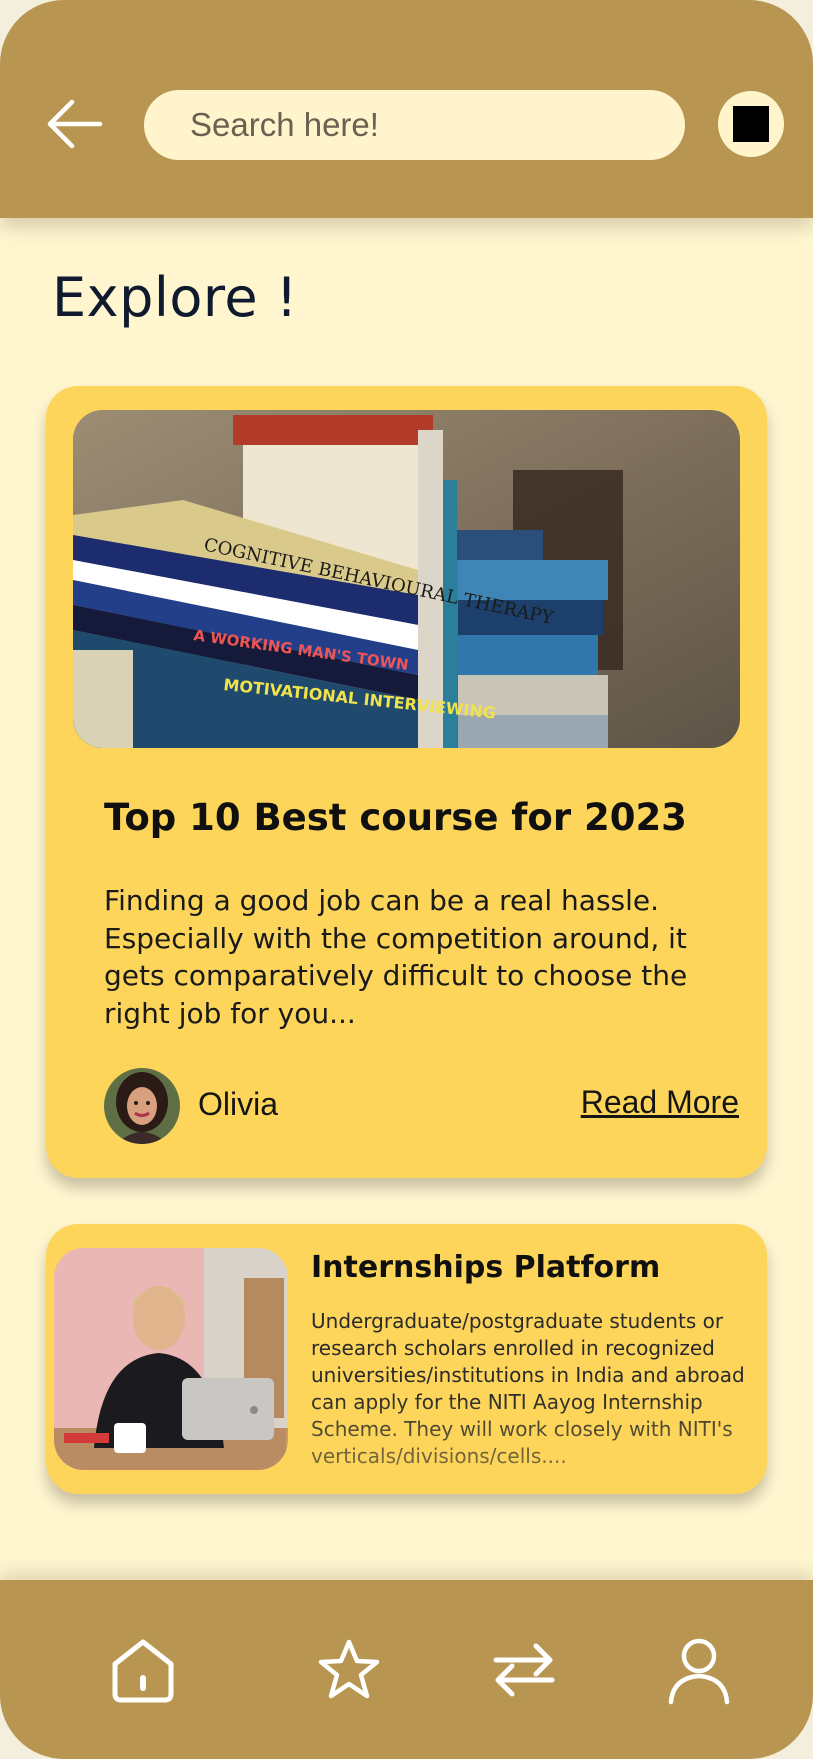 The height and width of the screenshot is (1759, 813). I want to click on square-icon, so click(751, 124).